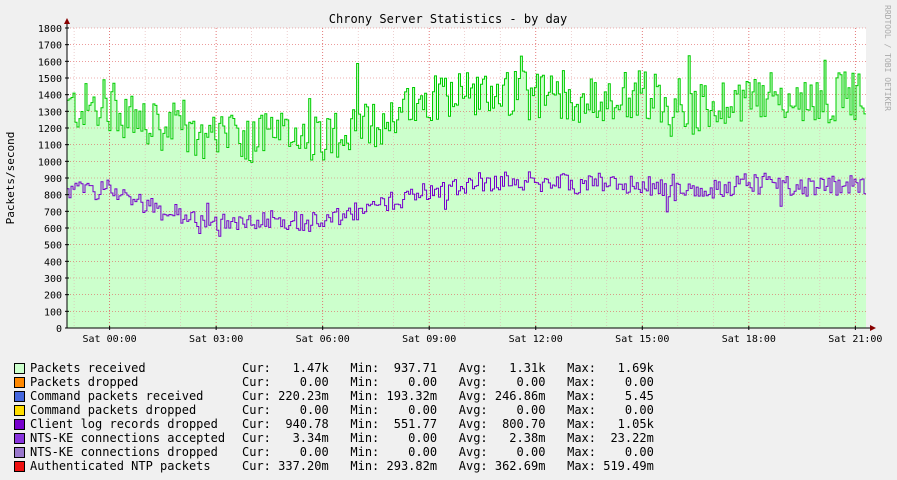  What do you see at coordinates (53, 229) in the screenshot?
I see `y-tick-label: 600` at bounding box center [53, 229].